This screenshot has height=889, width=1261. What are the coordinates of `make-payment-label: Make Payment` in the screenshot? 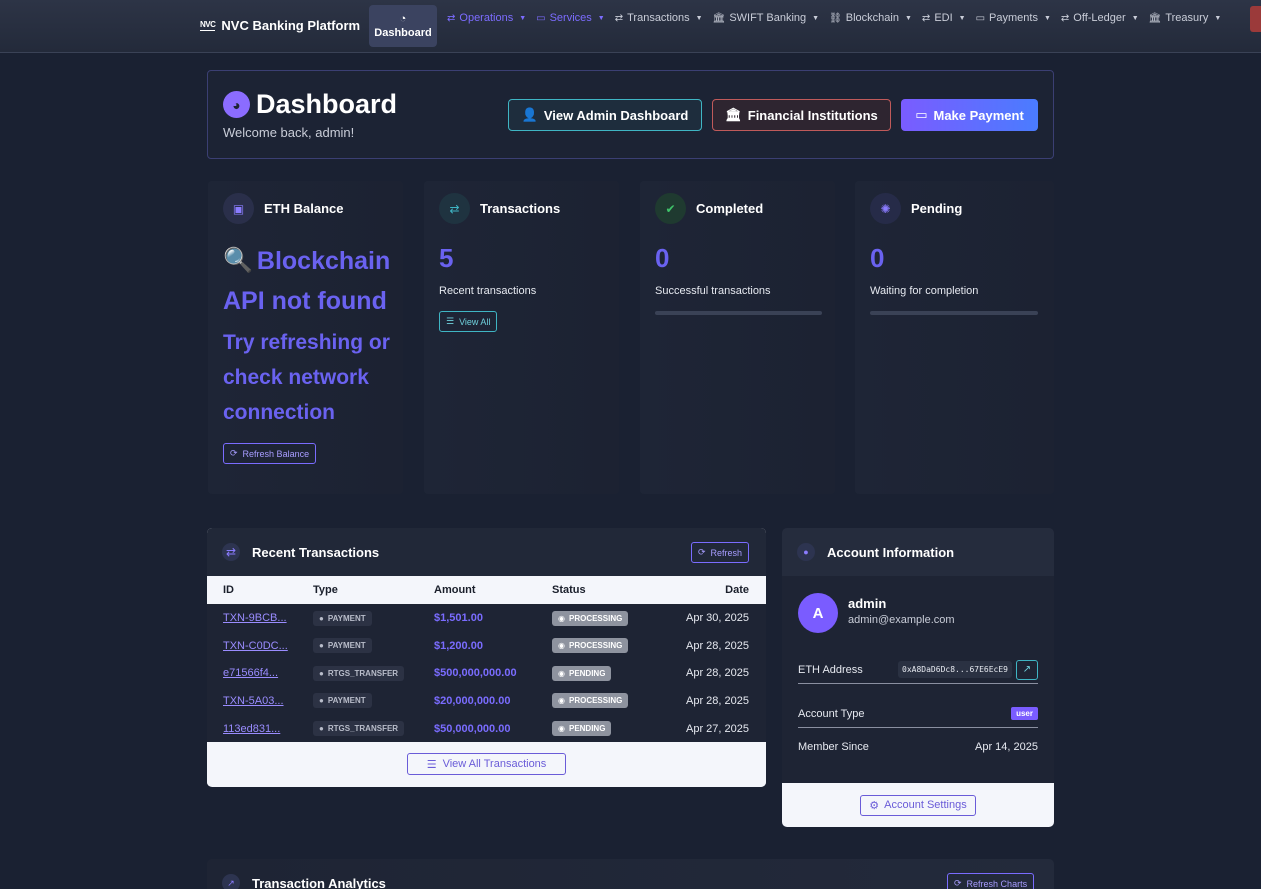 It's located at (978, 115).